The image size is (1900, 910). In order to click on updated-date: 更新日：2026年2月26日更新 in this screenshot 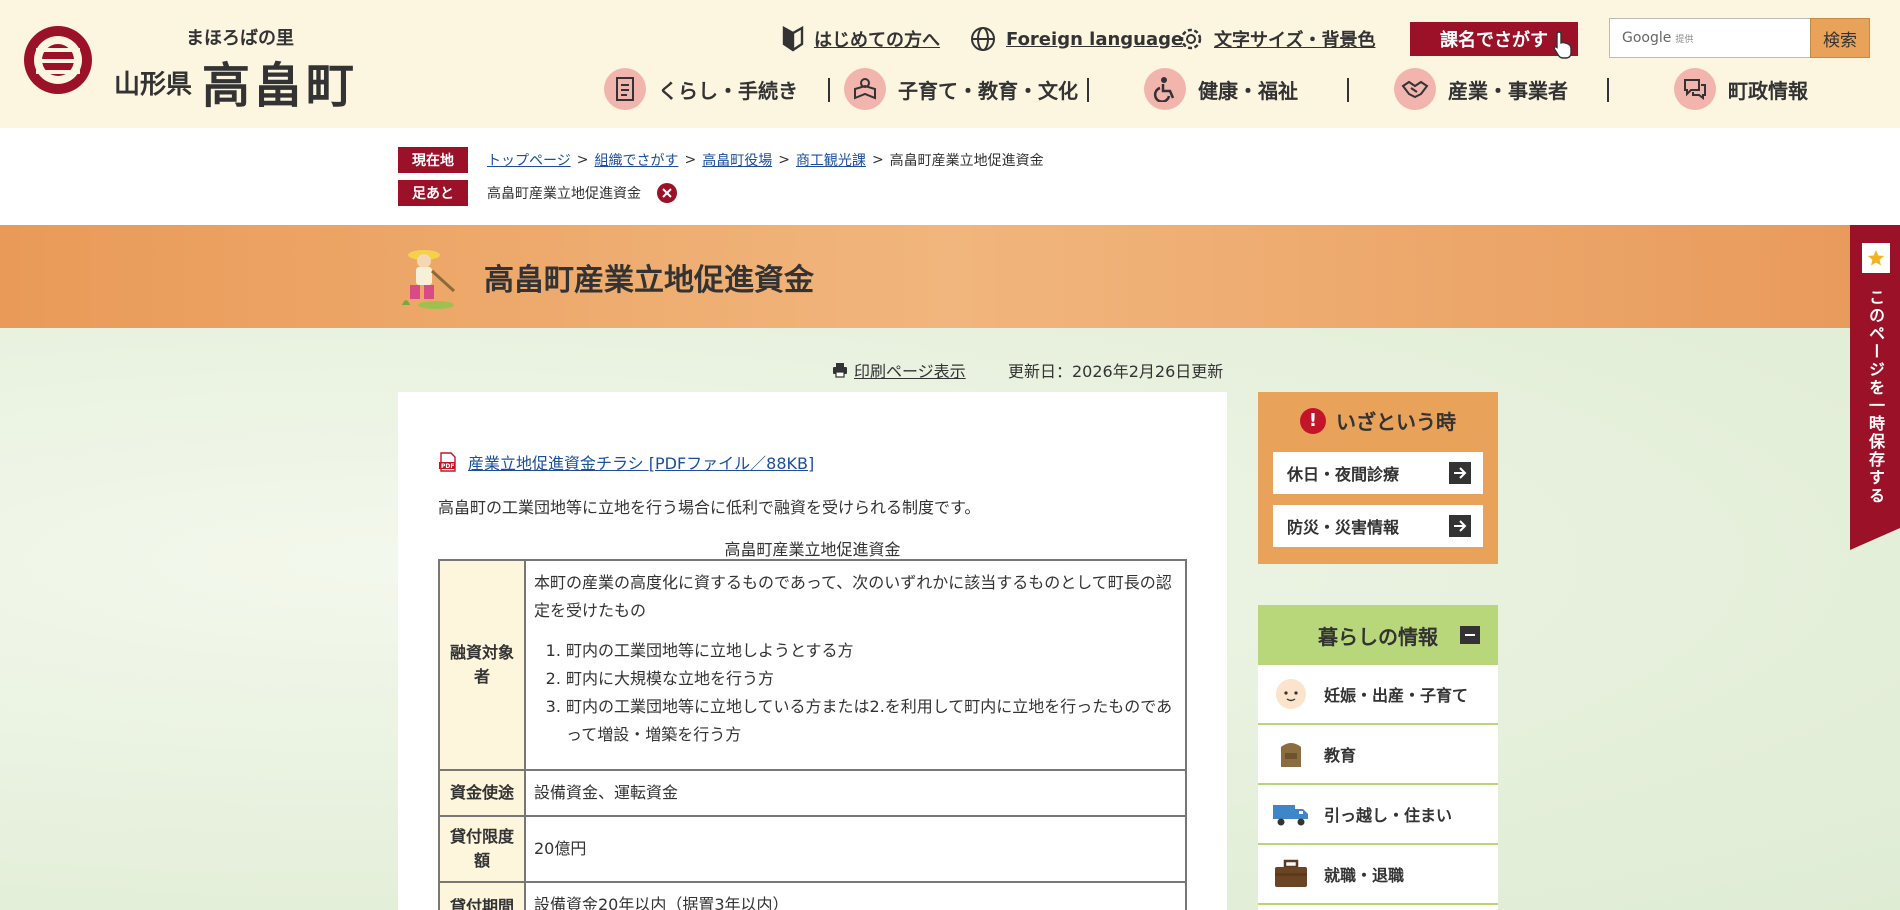, I will do `click(1116, 371)`.